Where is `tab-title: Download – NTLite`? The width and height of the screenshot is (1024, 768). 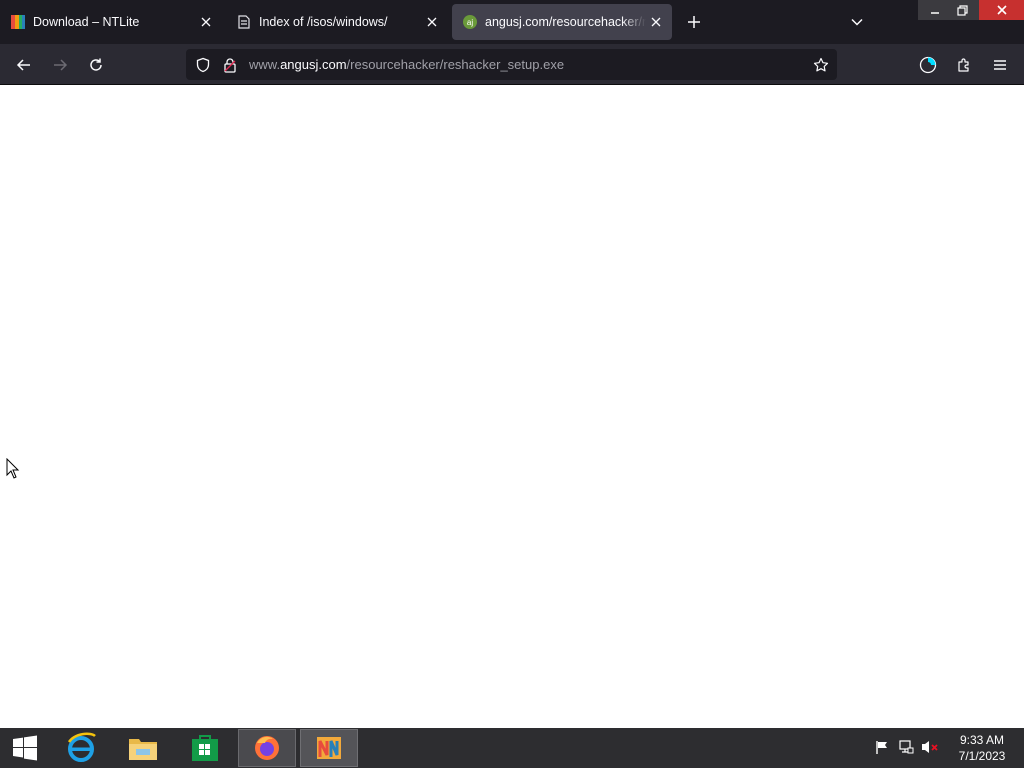
tab-title: Download – NTLite is located at coordinates (86, 22).